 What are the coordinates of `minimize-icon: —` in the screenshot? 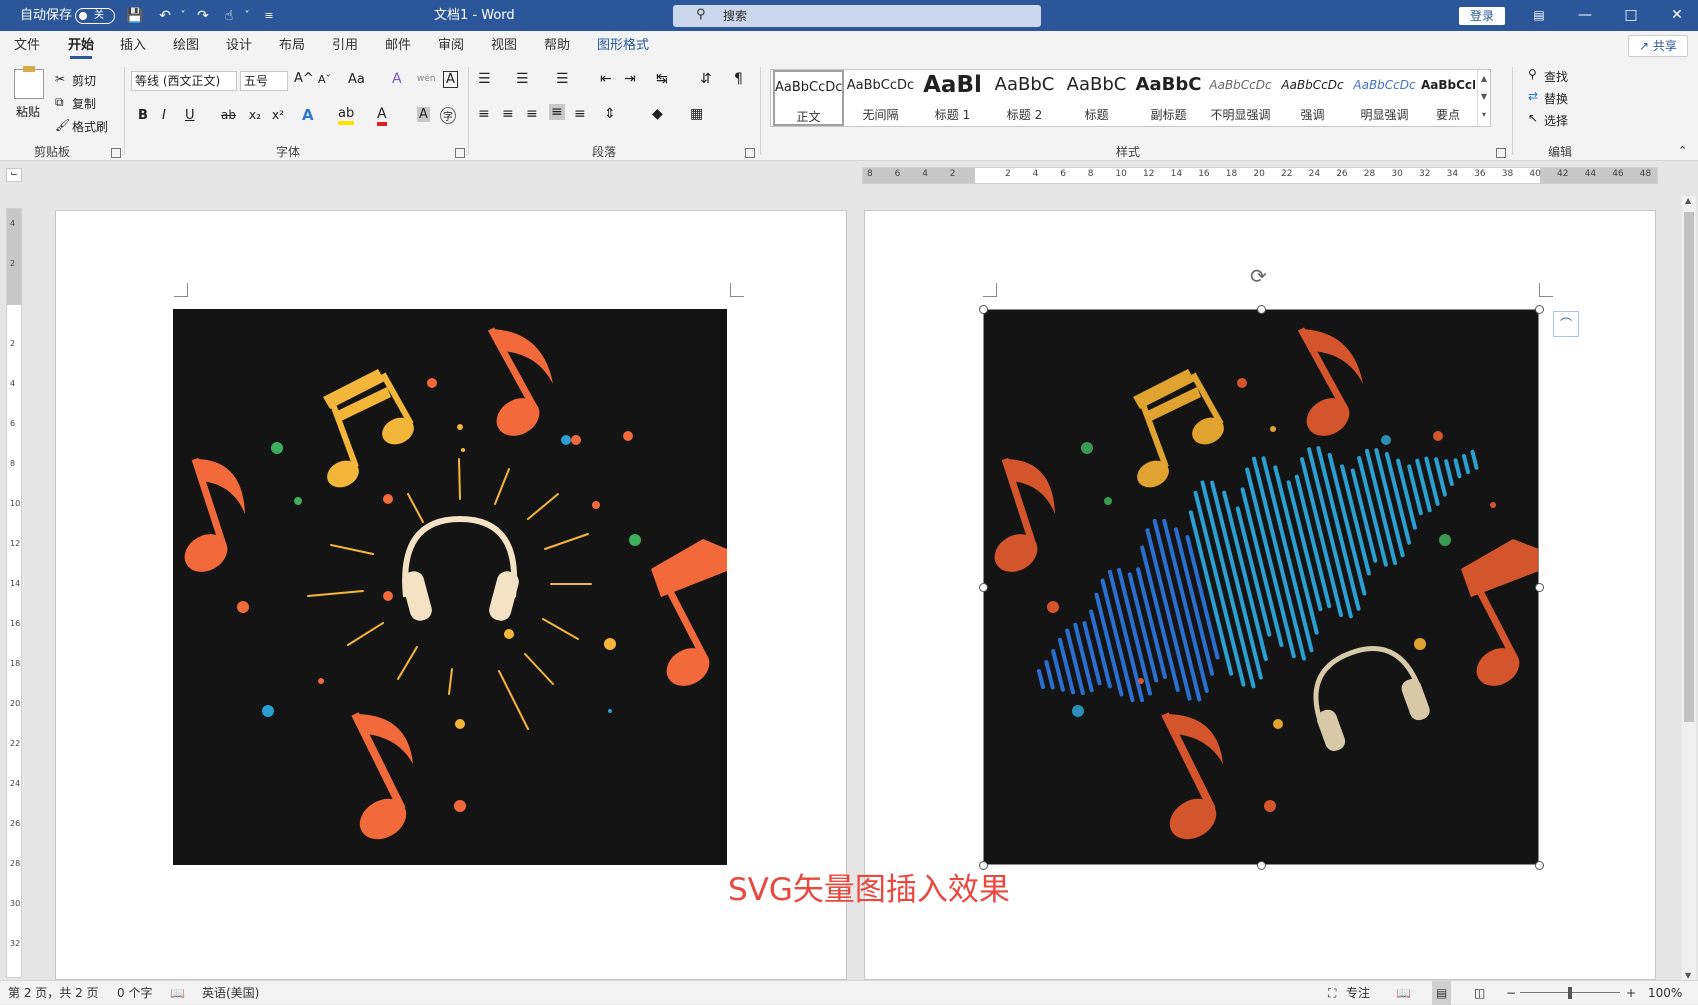 It's located at (1585, 15).